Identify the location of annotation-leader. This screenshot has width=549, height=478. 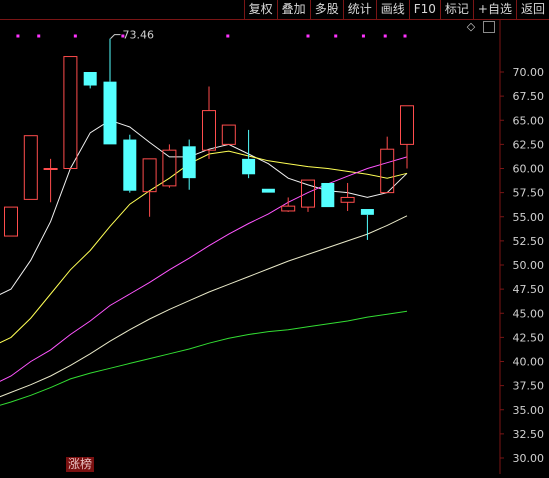
(115, 36).